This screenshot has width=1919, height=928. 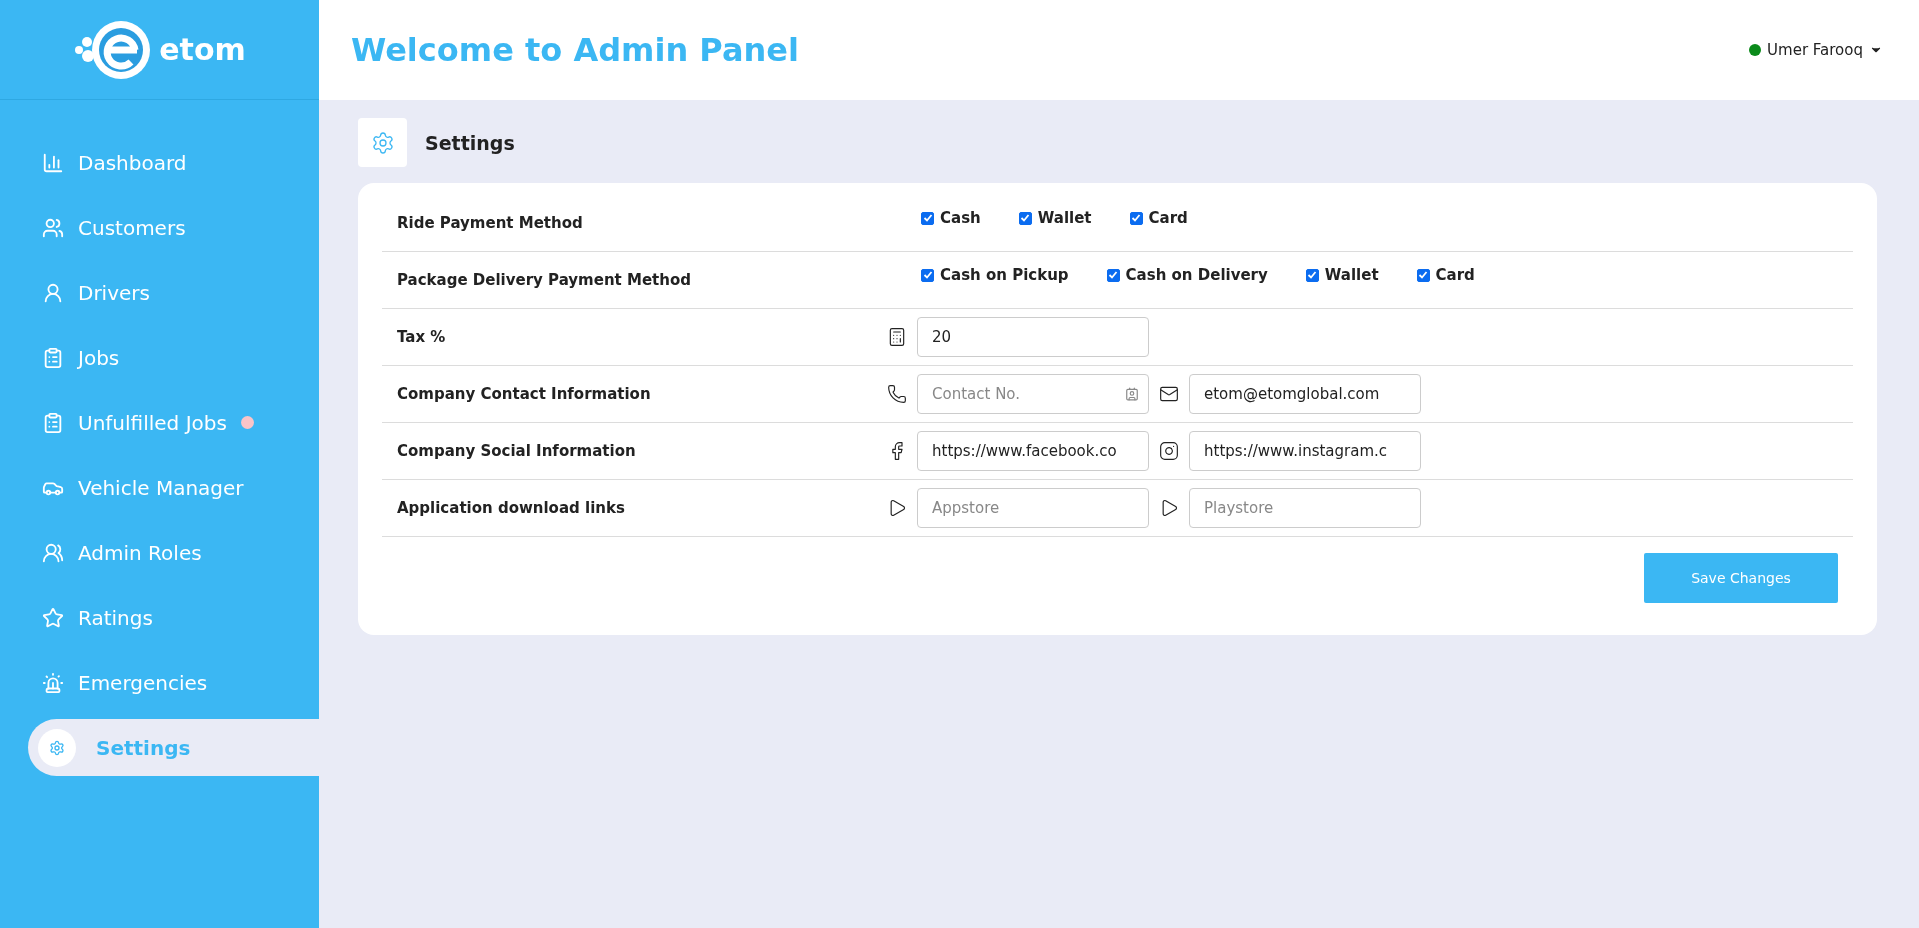 I want to click on setting-label: Company Social Information, so click(x=517, y=451).